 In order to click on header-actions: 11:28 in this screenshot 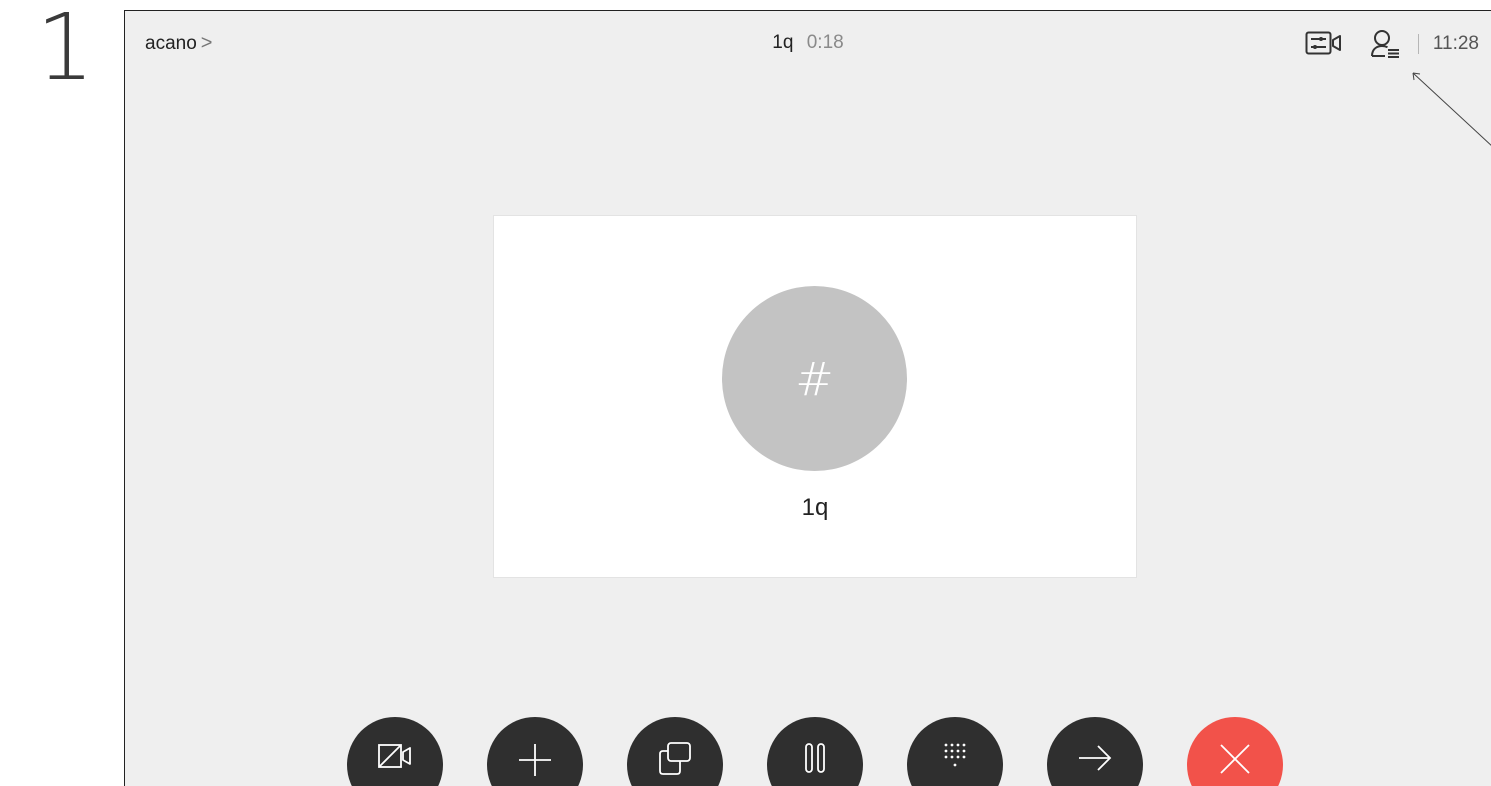, I will do `click(1390, 44)`.